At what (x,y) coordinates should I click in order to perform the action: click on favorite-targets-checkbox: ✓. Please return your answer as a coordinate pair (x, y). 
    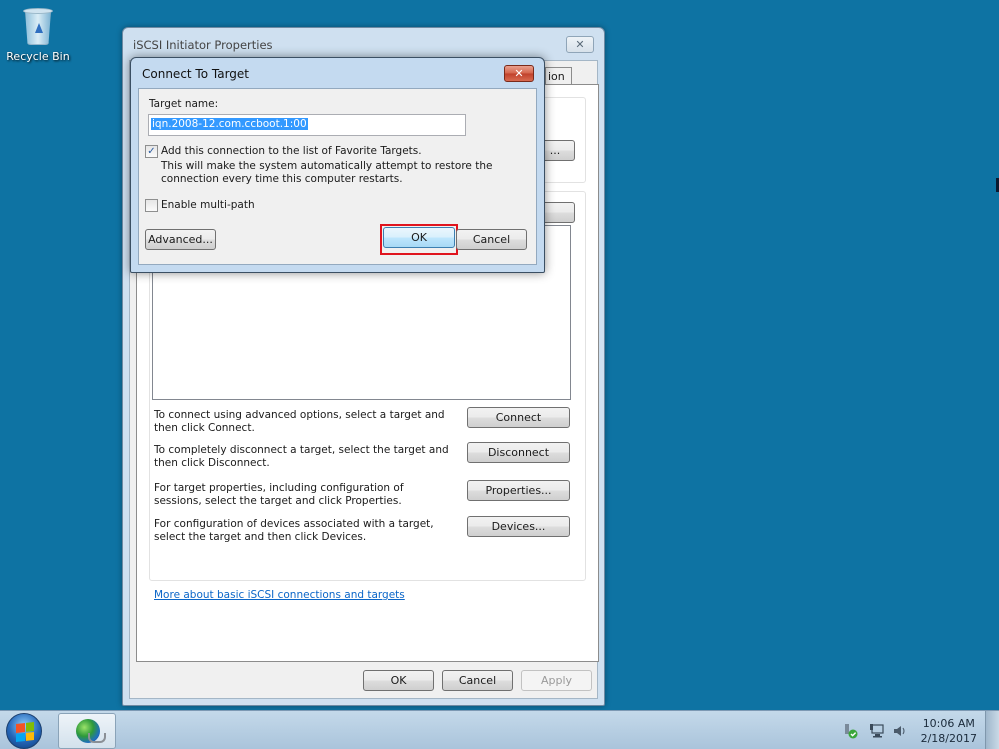
    Looking at the image, I should click on (151, 151).